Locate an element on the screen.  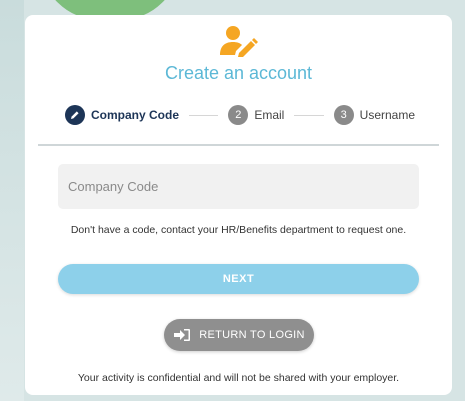
step-label: Email is located at coordinates (269, 115).